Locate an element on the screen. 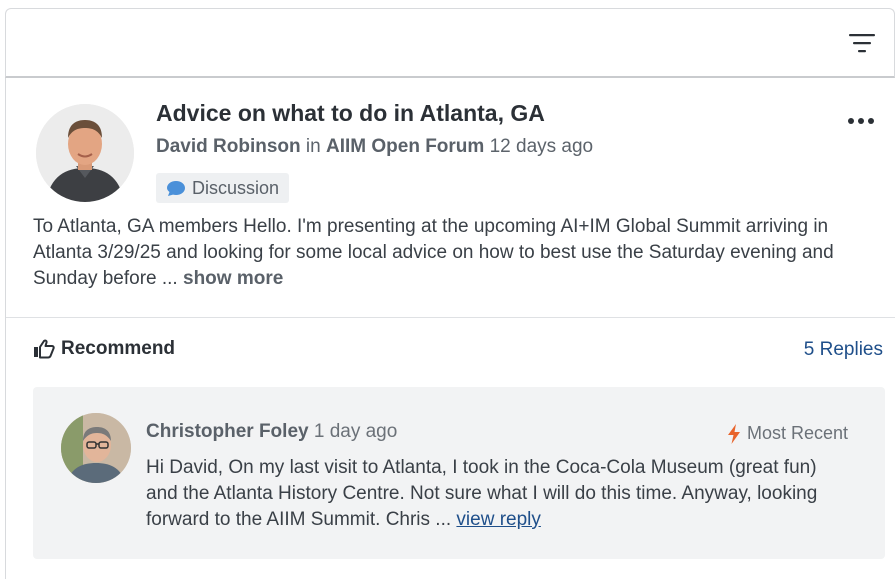  tag-label: Discussion is located at coordinates (236, 187).